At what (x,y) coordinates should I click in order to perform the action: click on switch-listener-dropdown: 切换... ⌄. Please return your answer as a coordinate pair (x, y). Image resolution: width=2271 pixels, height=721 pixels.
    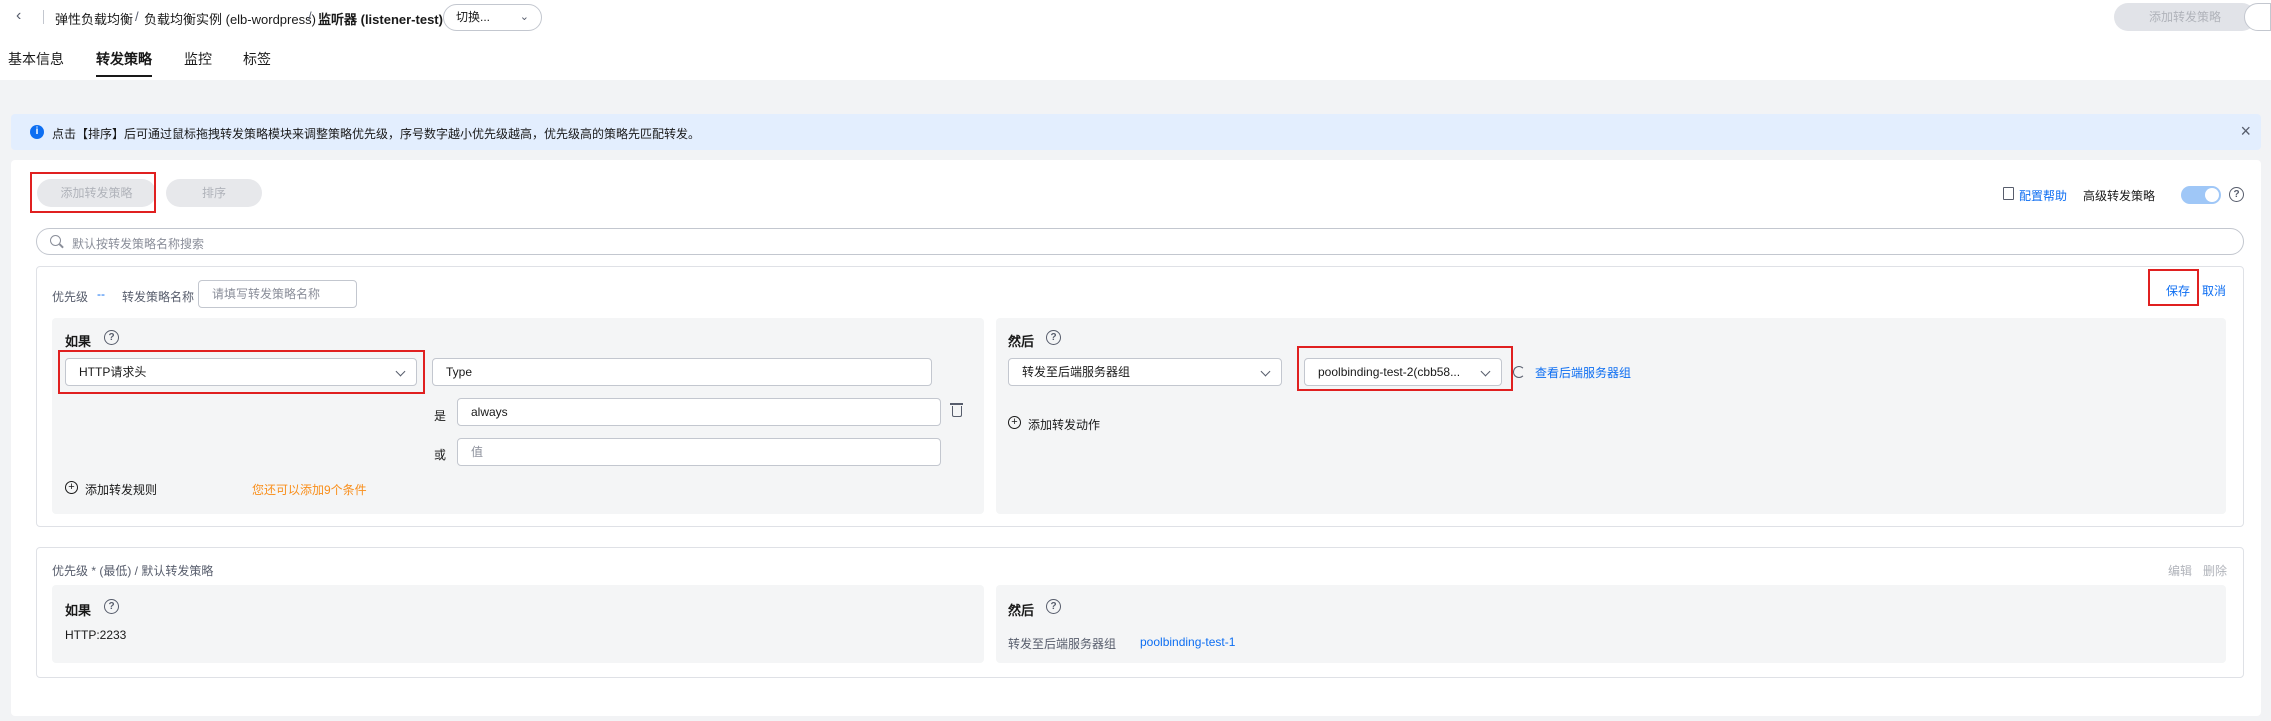
    Looking at the image, I should click on (492, 17).